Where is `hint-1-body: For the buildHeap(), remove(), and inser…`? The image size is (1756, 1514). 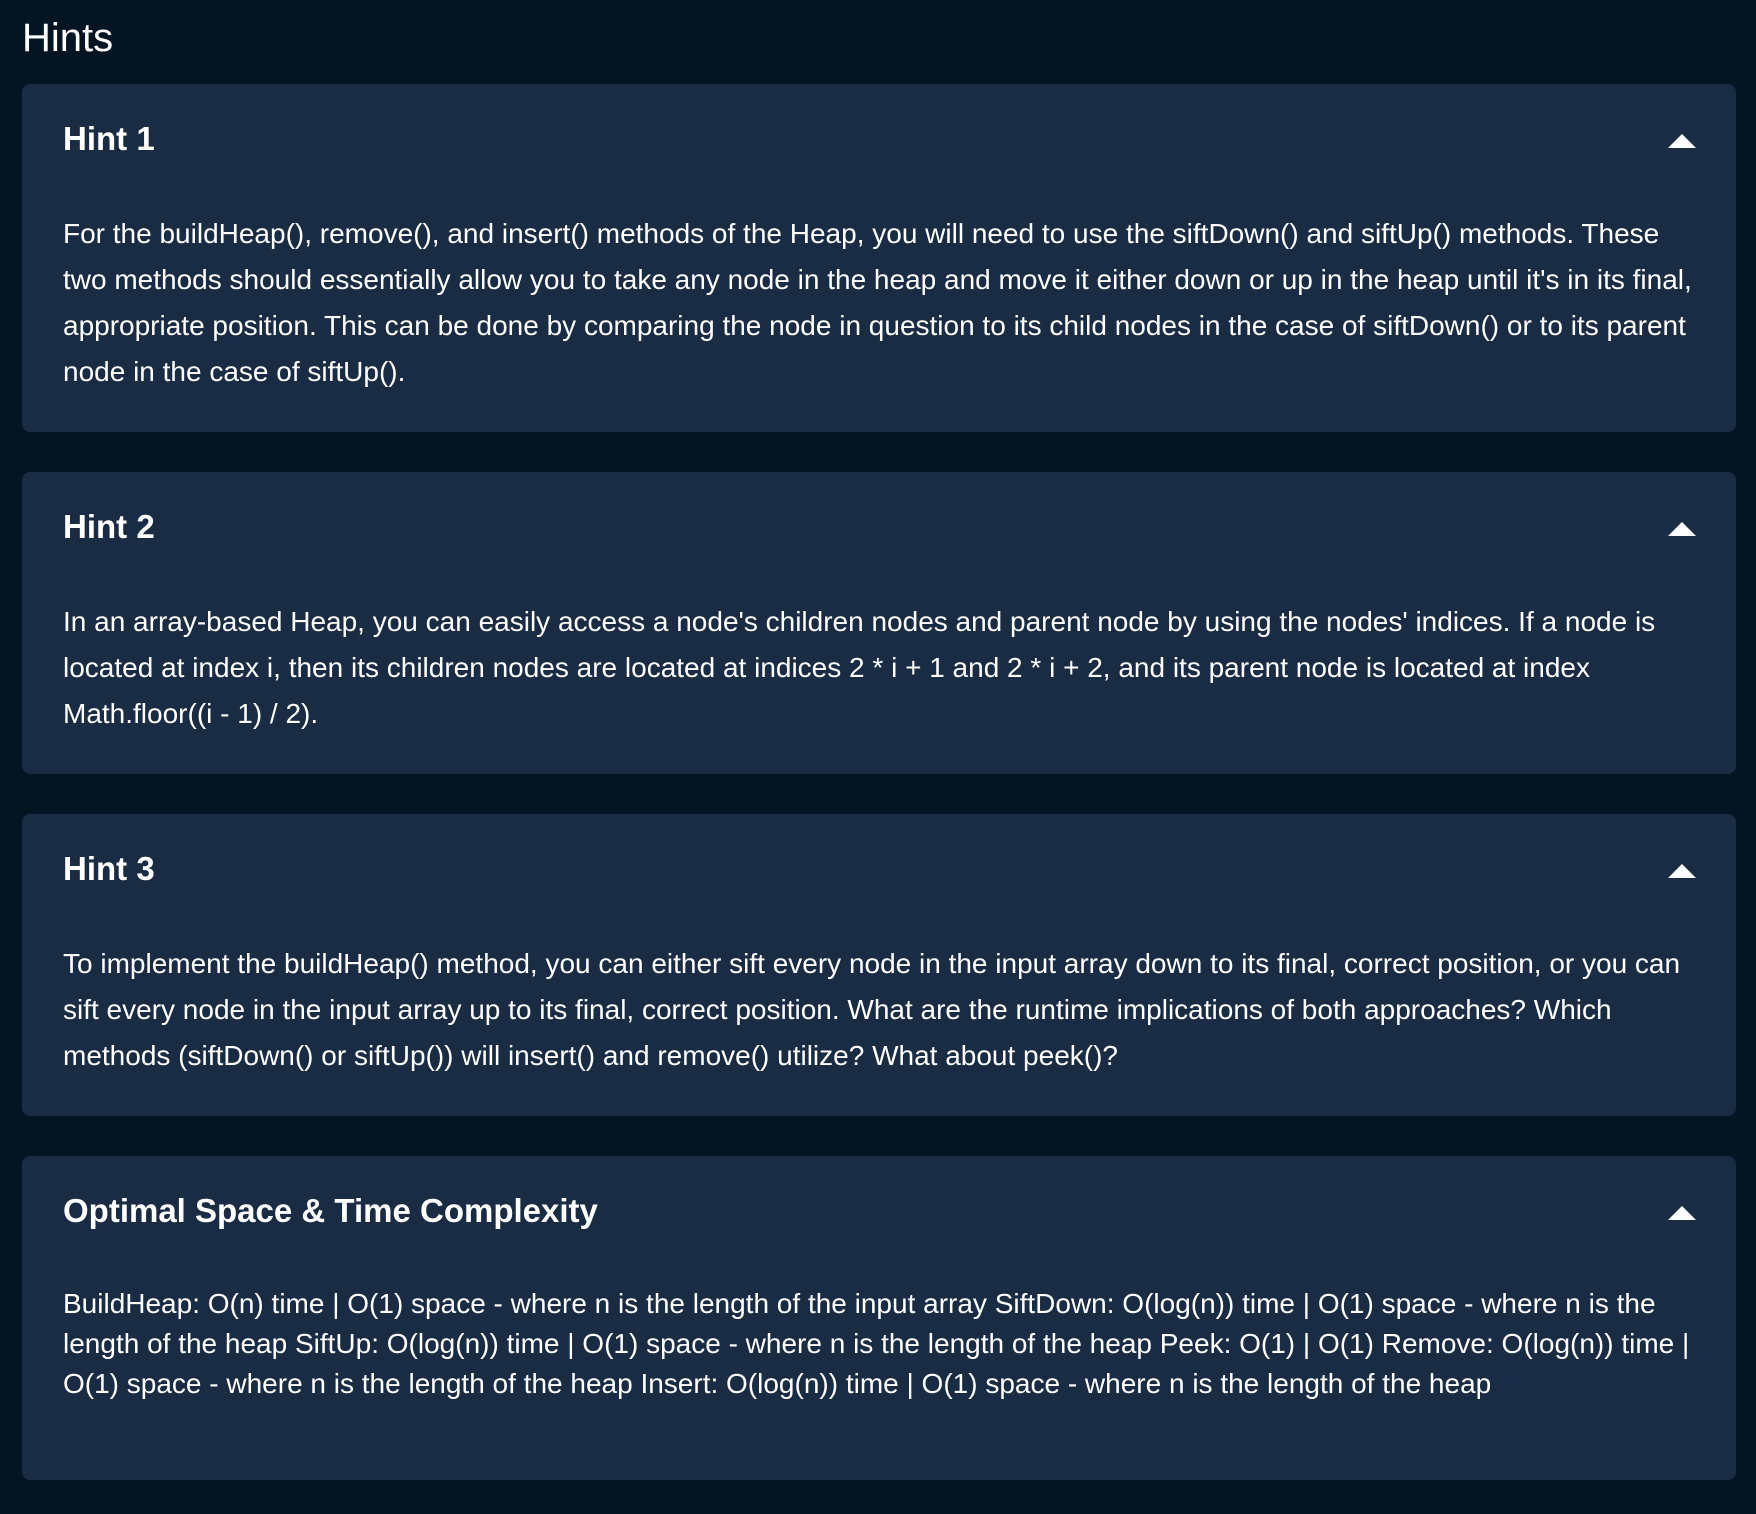
hint-1-body: For the buildHeap(), remove(), and inser… is located at coordinates (877, 302).